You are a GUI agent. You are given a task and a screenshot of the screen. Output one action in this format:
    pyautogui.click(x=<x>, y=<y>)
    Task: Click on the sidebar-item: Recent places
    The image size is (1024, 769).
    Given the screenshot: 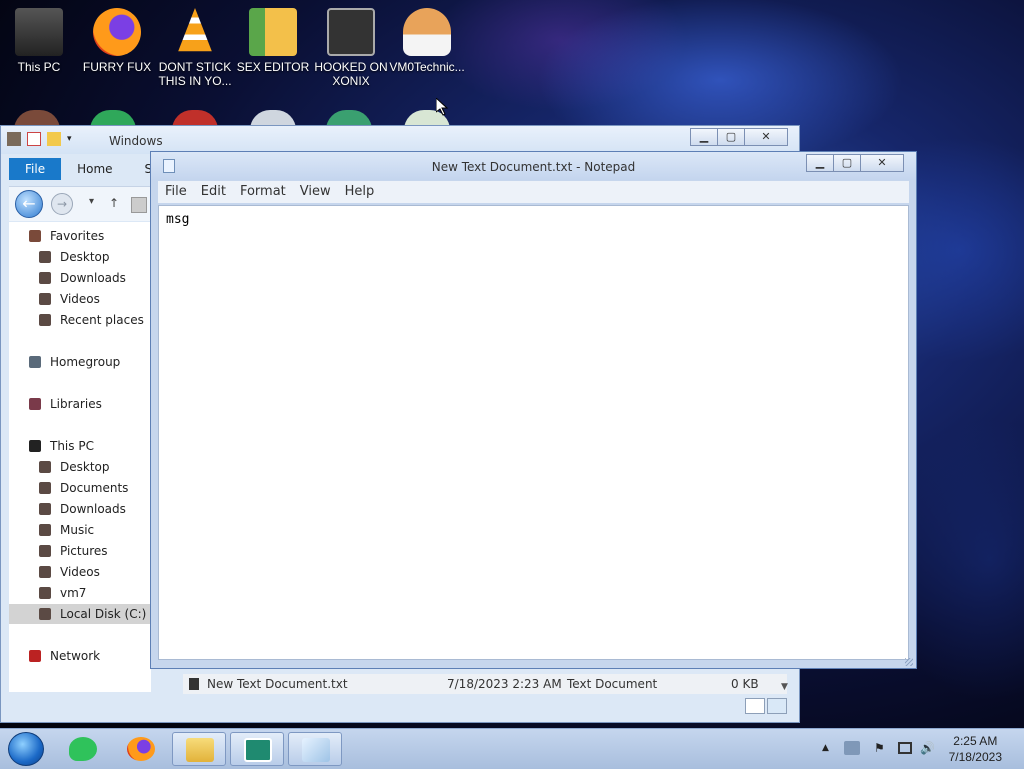 What is the action you would take?
    pyautogui.click(x=80, y=320)
    